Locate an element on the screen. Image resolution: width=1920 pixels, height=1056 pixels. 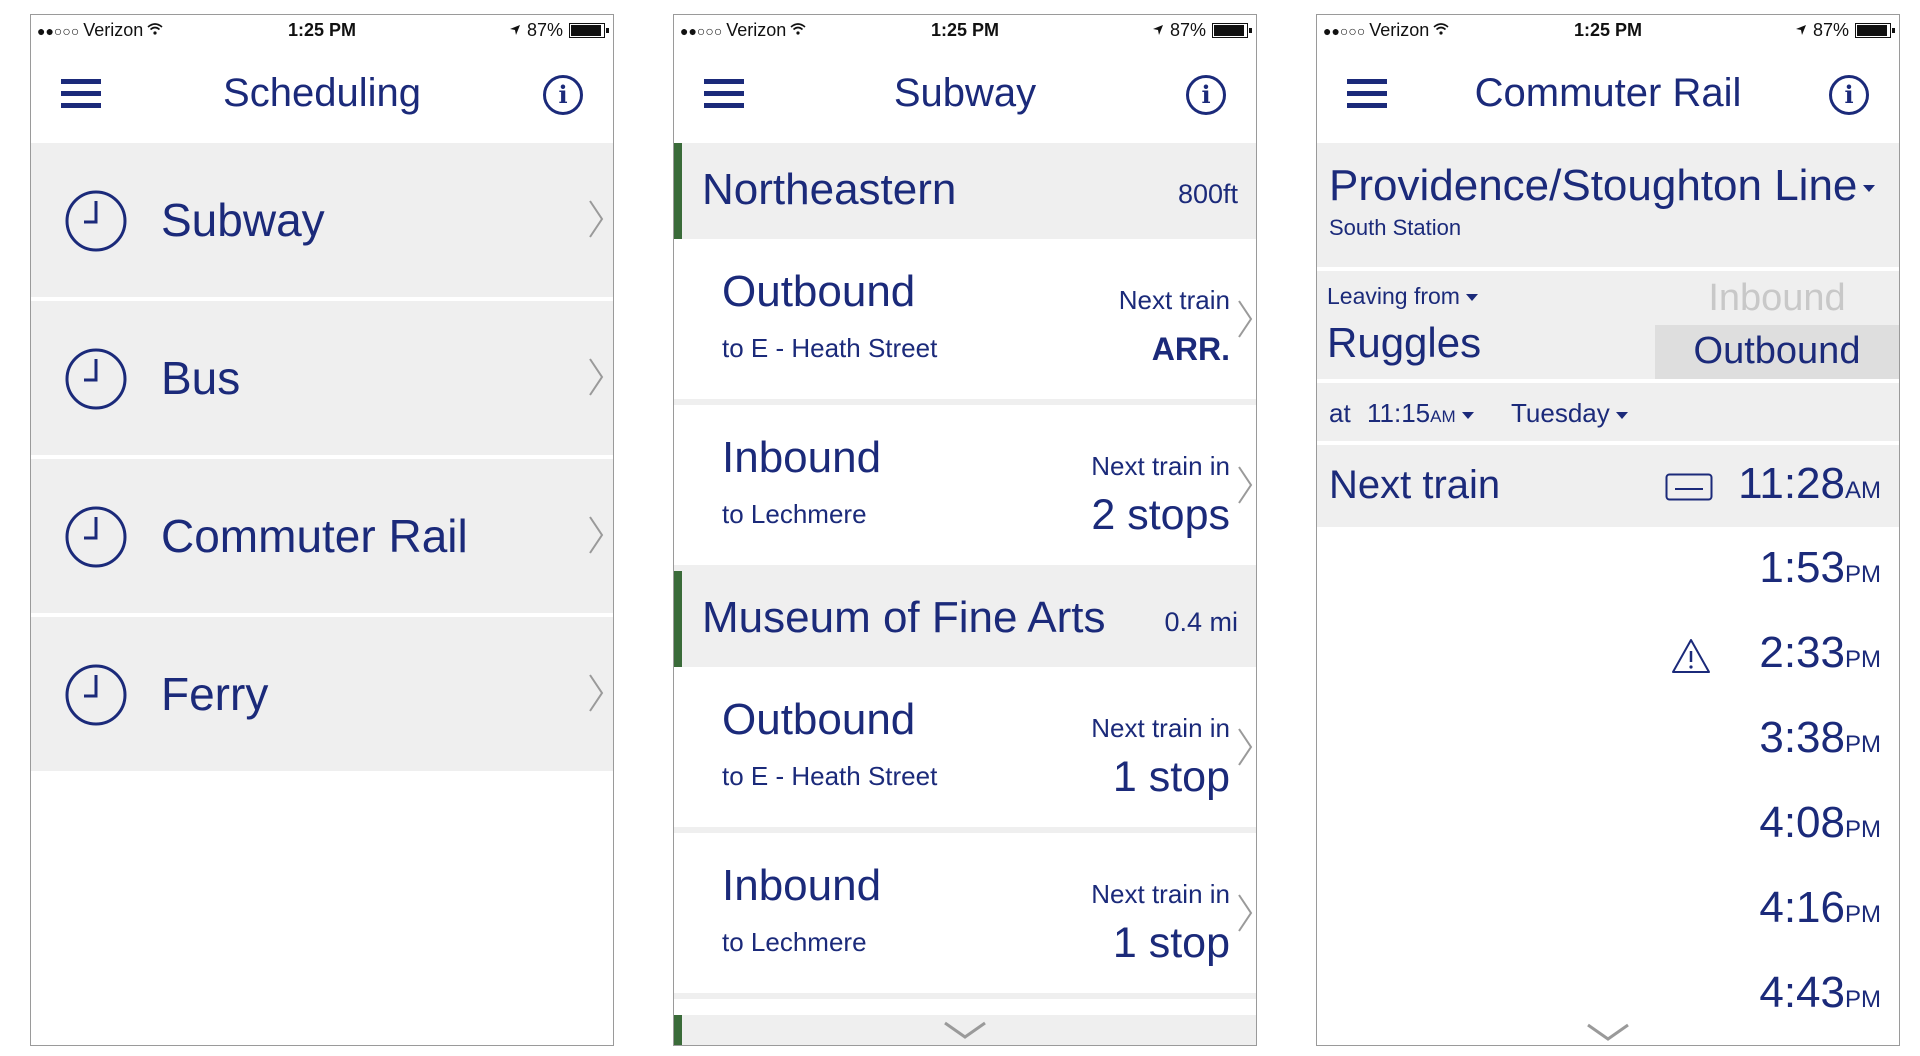
schedule-item-commuter-rail: Commuter Rail is located at coordinates (322, 538).